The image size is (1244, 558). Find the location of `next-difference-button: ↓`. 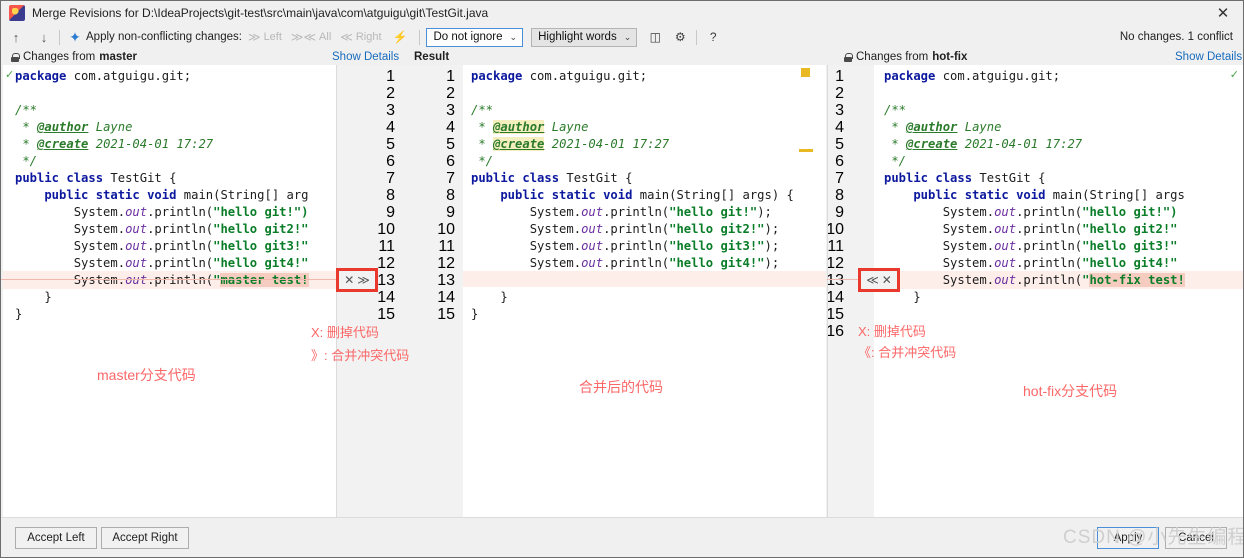

next-difference-button: ↓ is located at coordinates (44, 37).